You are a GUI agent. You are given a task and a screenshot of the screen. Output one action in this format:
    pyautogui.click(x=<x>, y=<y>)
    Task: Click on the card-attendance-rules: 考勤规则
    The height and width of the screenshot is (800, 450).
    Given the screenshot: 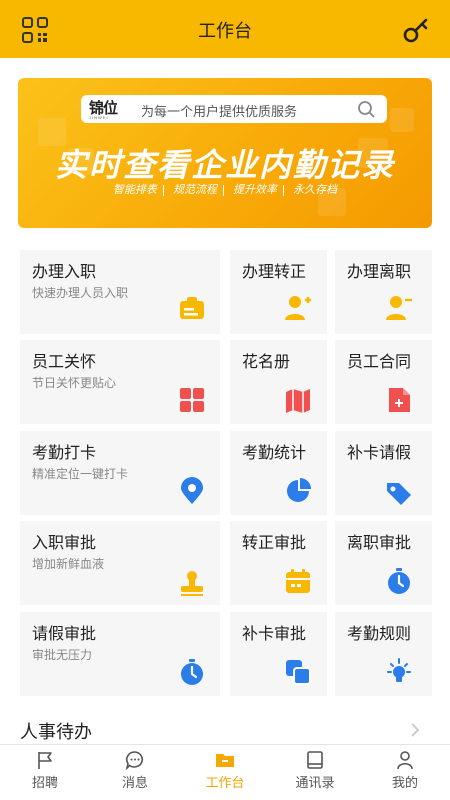 What is the action you would take?
    pyautogui.click(x=383, y=654)
    